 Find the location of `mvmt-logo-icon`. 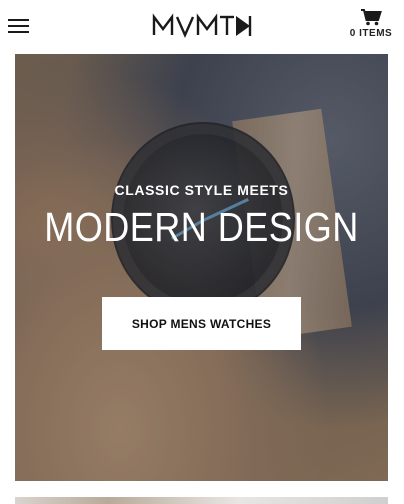

mvmt-logo-icon is located at coordinates (202, 25).